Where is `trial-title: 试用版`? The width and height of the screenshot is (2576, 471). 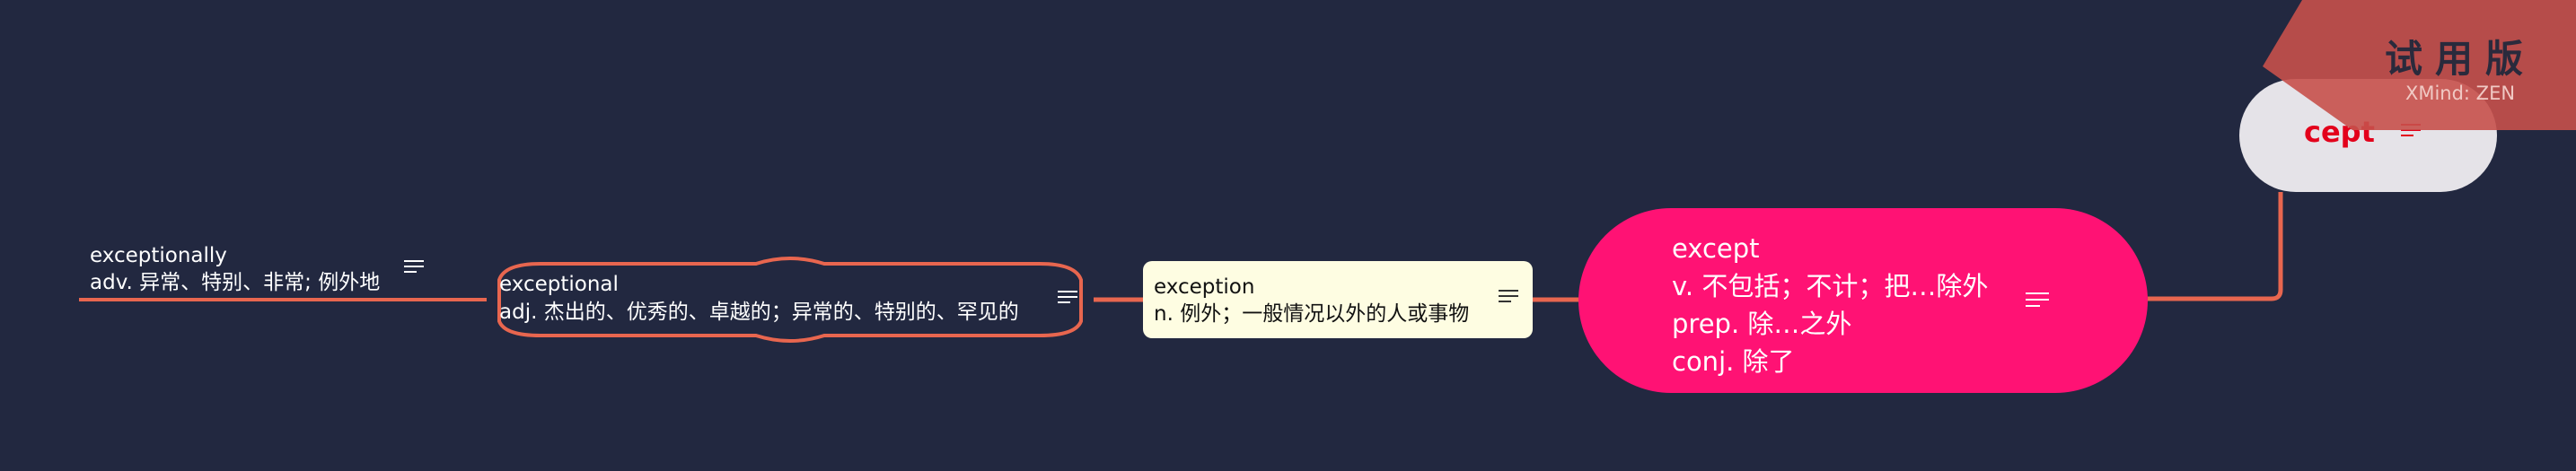 trial-title: 试用版 is located at coordinates (2460, 59).